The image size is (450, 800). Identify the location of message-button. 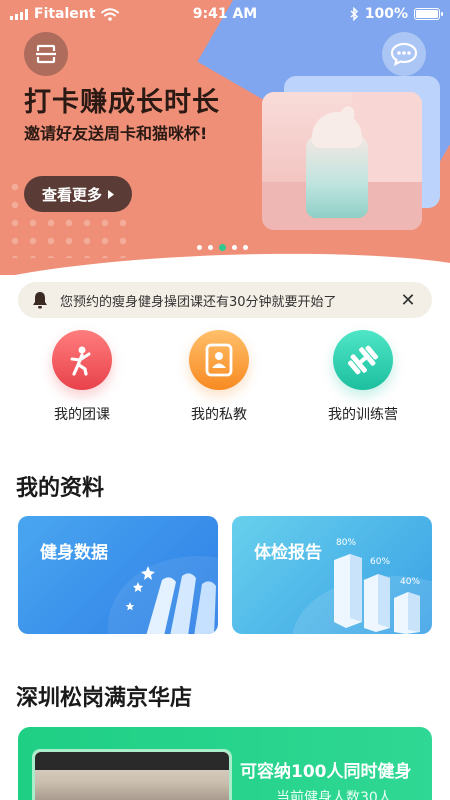
(404, 54).